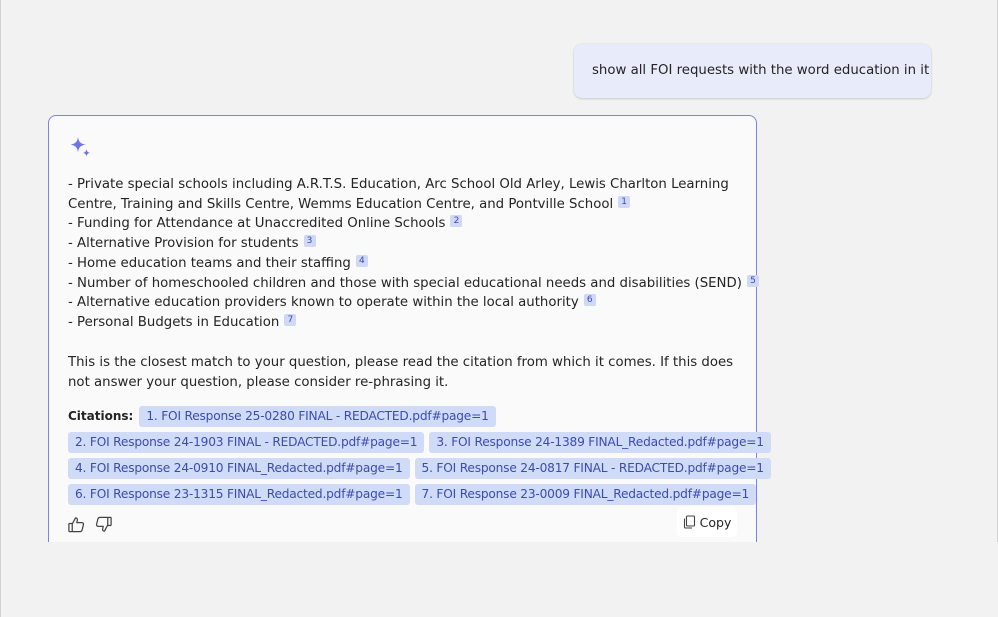 The height and width of the screenshot is (617, 998). I want to click on citation-marker: 4, so click(361, 260).